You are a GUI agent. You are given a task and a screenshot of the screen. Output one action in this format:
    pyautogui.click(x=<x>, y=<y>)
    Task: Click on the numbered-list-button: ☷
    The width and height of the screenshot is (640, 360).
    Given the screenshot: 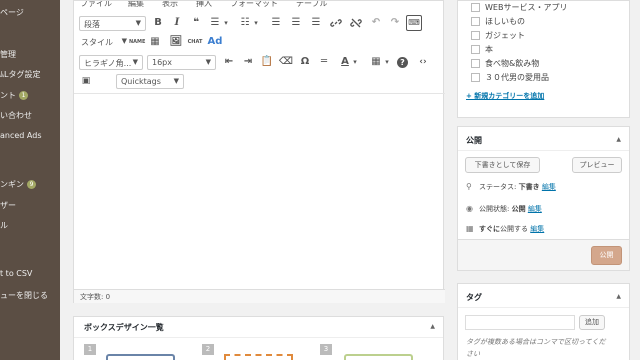 What is the action you would take?
    pyautogui.click(x=245, y=23)
    